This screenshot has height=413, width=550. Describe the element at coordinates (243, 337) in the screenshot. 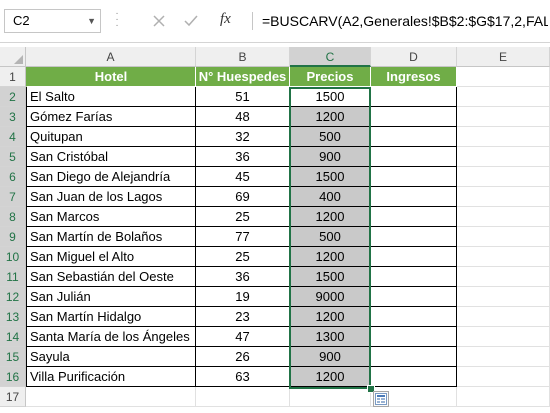

I see `huespedes-cell: 47` at that location.